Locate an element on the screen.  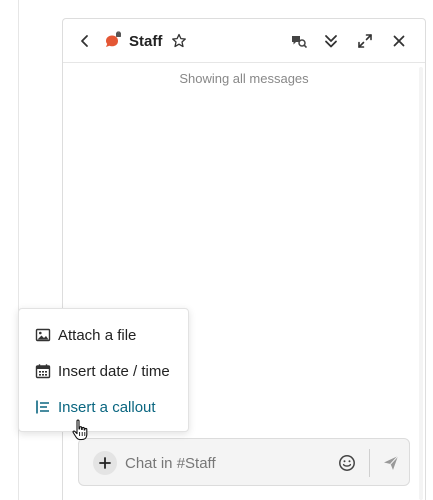
emoji-button is located at coordinates (347, 463).